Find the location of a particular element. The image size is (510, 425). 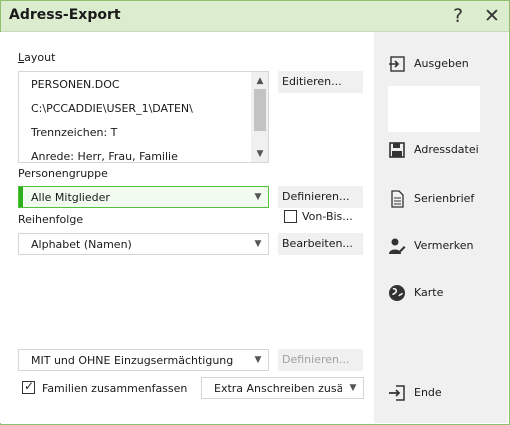

einzug-select: MIT und OHNE Einzugsermächtigung ▼ is located at coordinates (143, 360).